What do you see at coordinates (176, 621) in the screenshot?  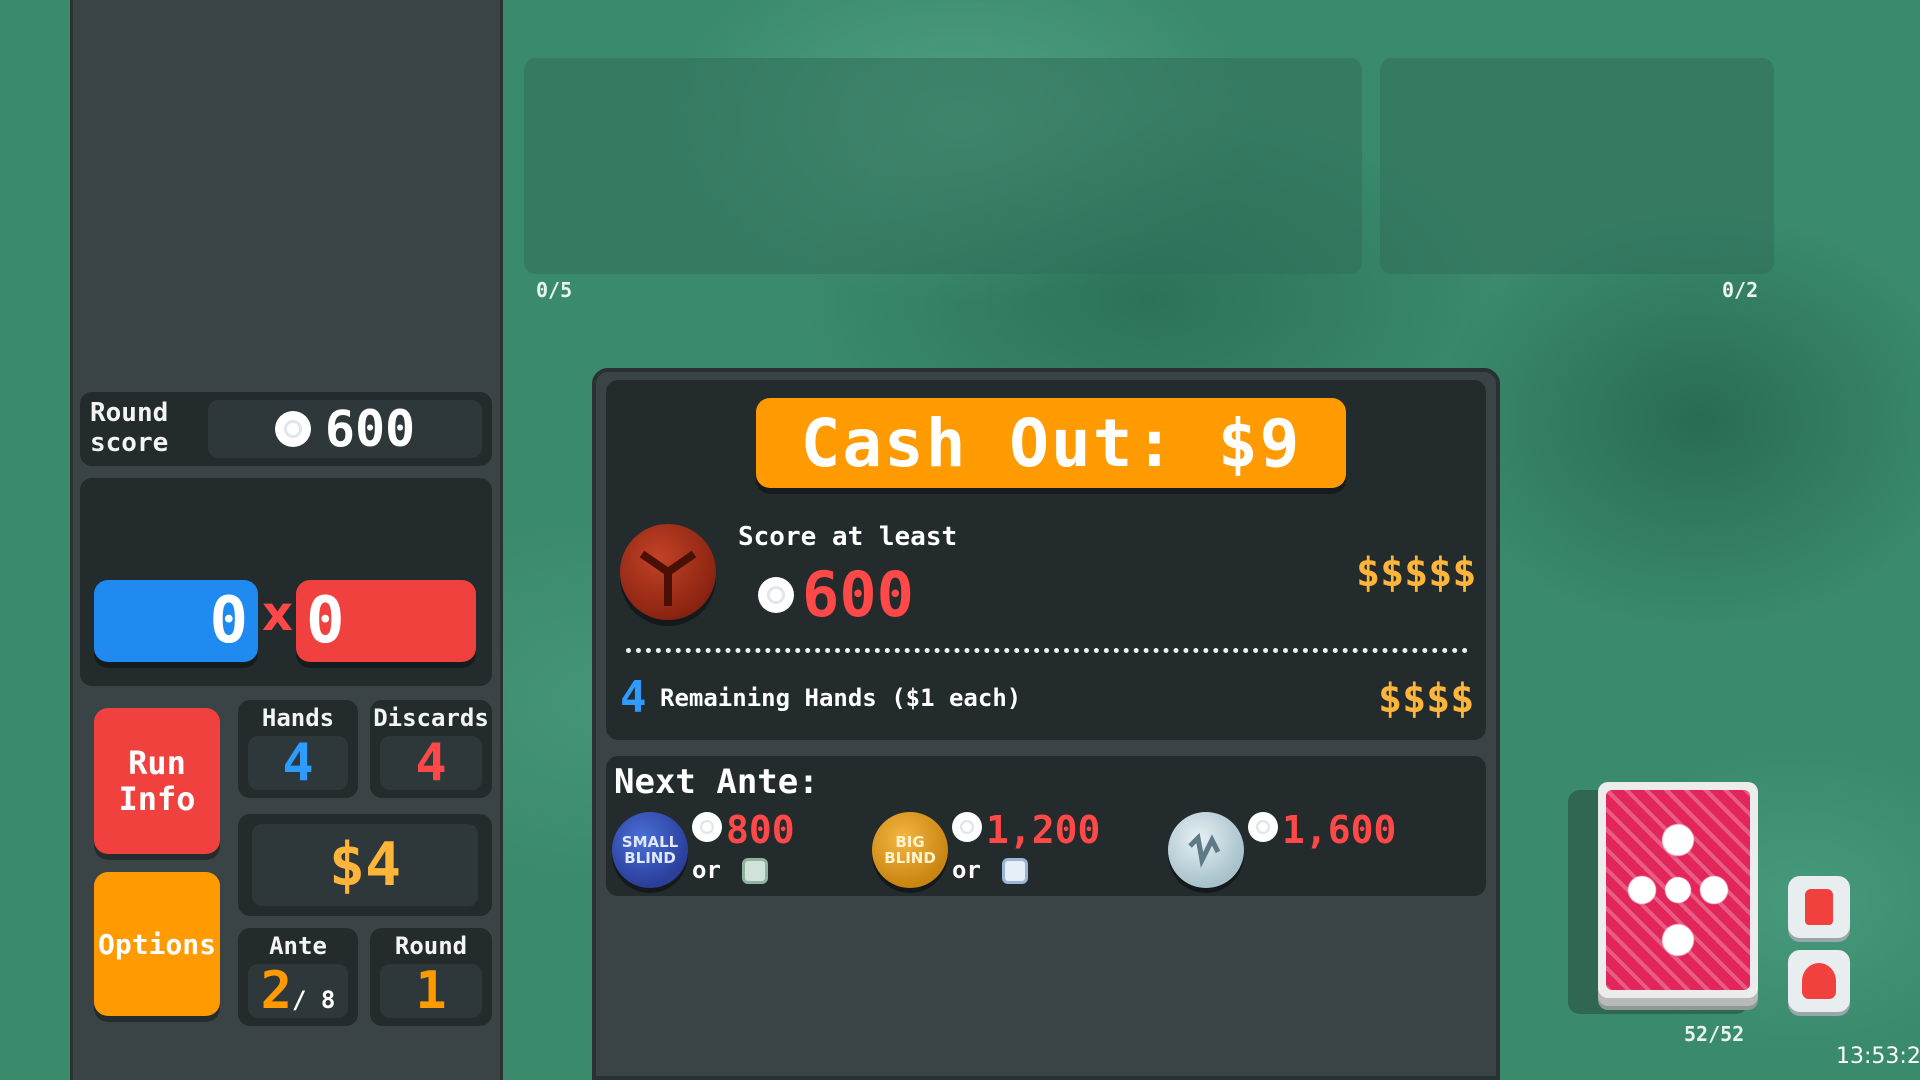 I see `chips-box: 0` at bounding box center [176, 621].